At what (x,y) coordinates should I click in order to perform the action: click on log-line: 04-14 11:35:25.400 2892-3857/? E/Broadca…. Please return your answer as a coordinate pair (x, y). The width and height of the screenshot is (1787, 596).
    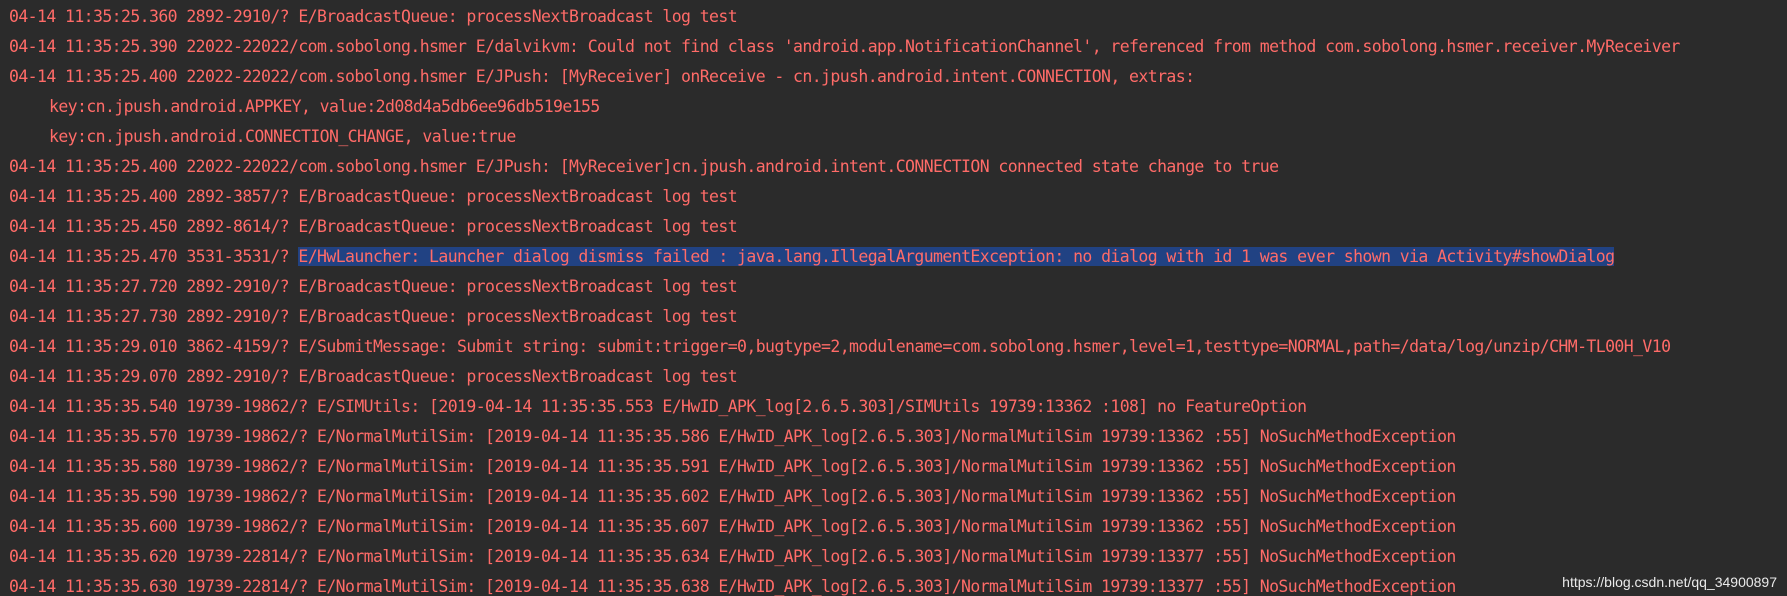
    Looking at the image, I should click on (893, 197).